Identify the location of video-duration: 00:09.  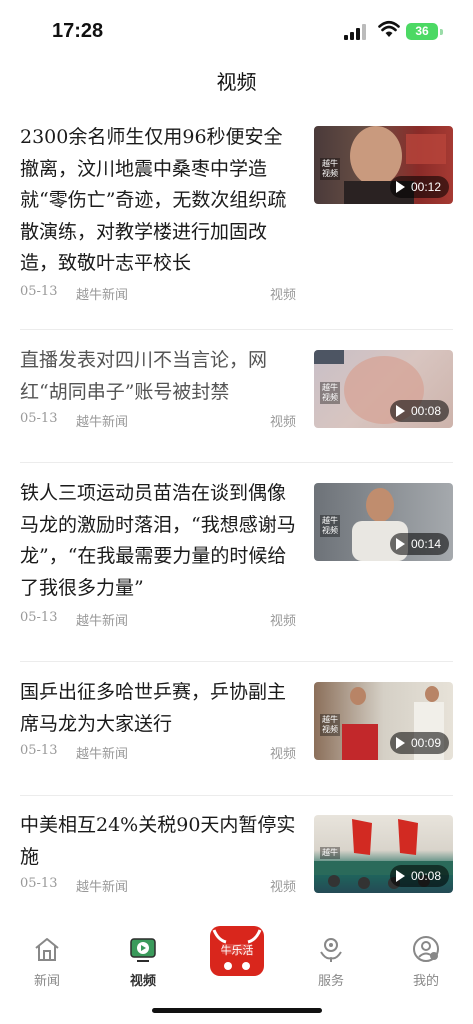
(419, 743).